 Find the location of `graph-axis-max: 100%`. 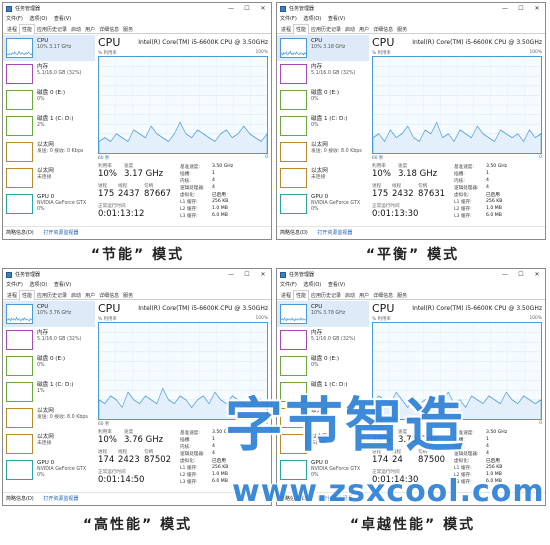

graph-axis-max: 100% is located at coordinates (535, 52).